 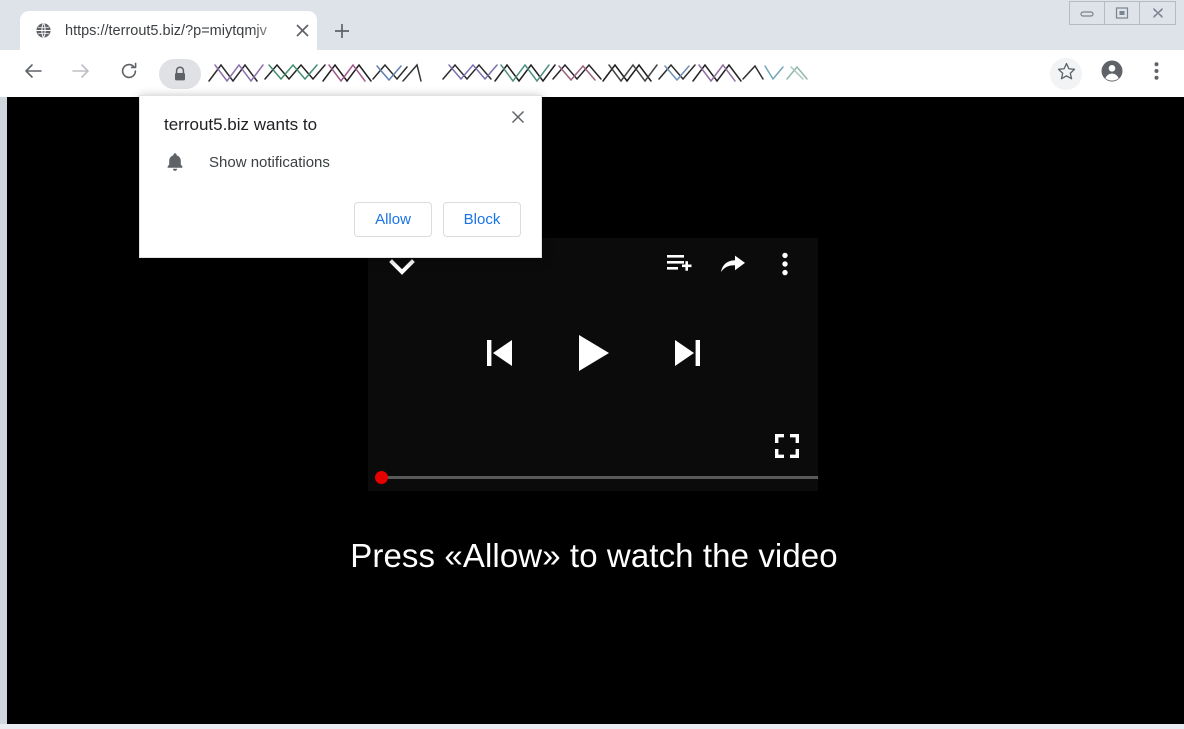 I want to click on forward-button, so click(x=81, y=74).